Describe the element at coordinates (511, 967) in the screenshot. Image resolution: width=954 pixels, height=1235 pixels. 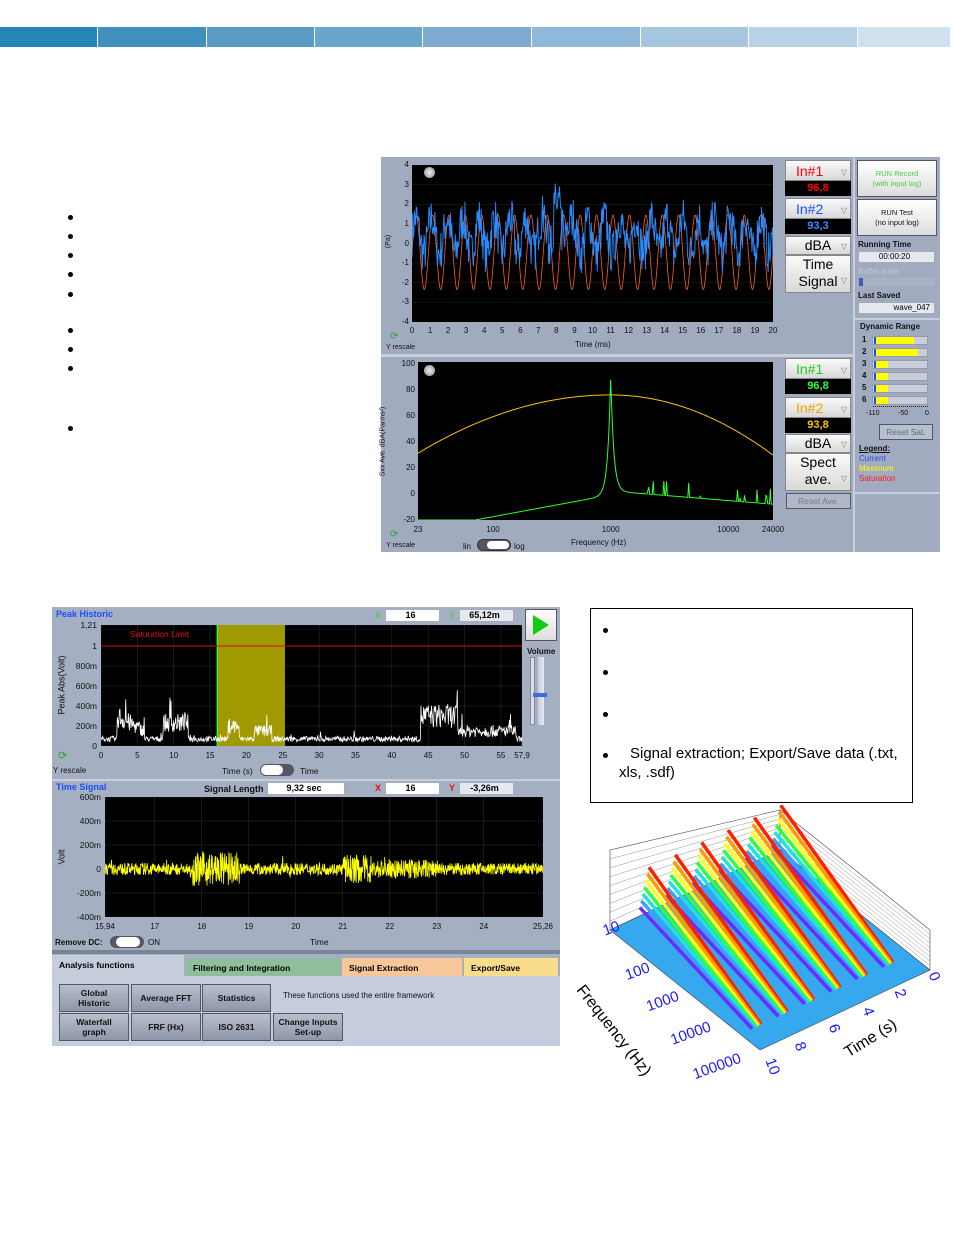
I see `tab-export-save: Export/Save` at that location.